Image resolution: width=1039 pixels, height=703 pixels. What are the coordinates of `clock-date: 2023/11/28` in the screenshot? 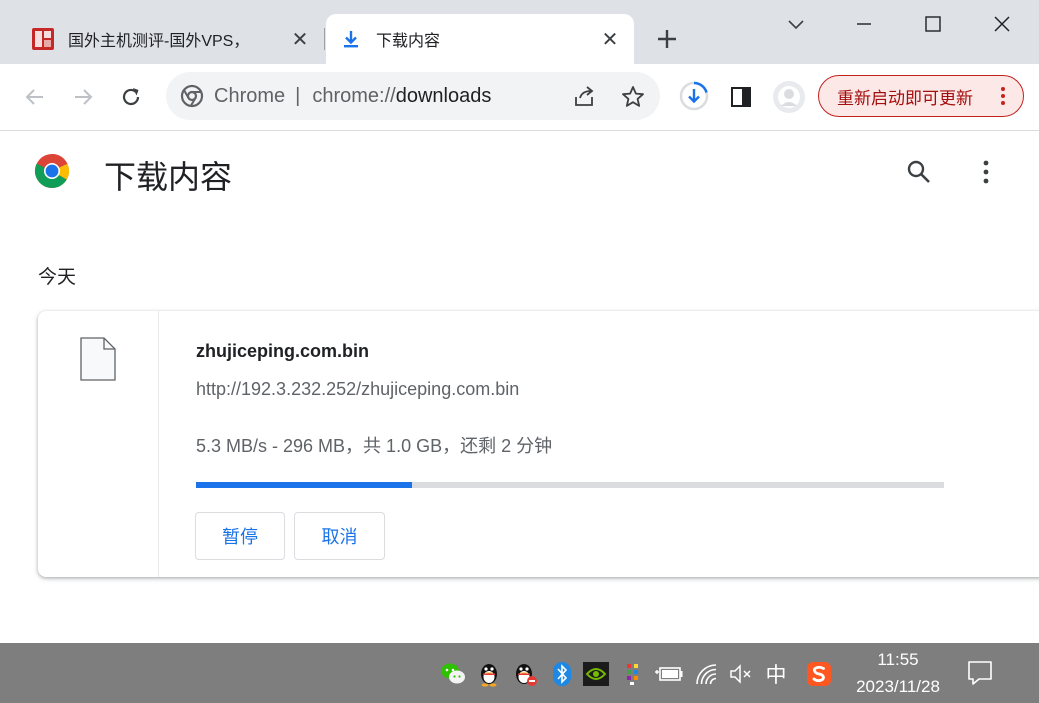 It's located at (898, 687).